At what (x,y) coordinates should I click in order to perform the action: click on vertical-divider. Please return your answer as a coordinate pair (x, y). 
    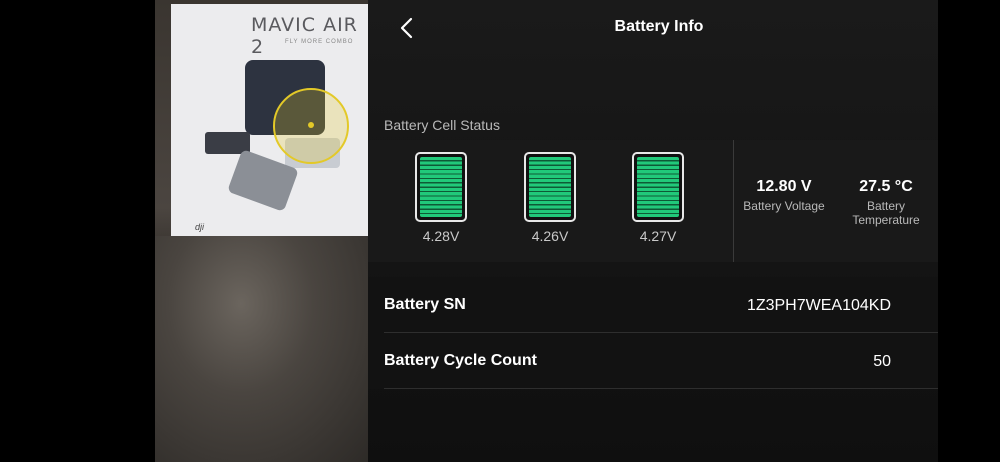
    Looking at the image, I should click on (733, 201).